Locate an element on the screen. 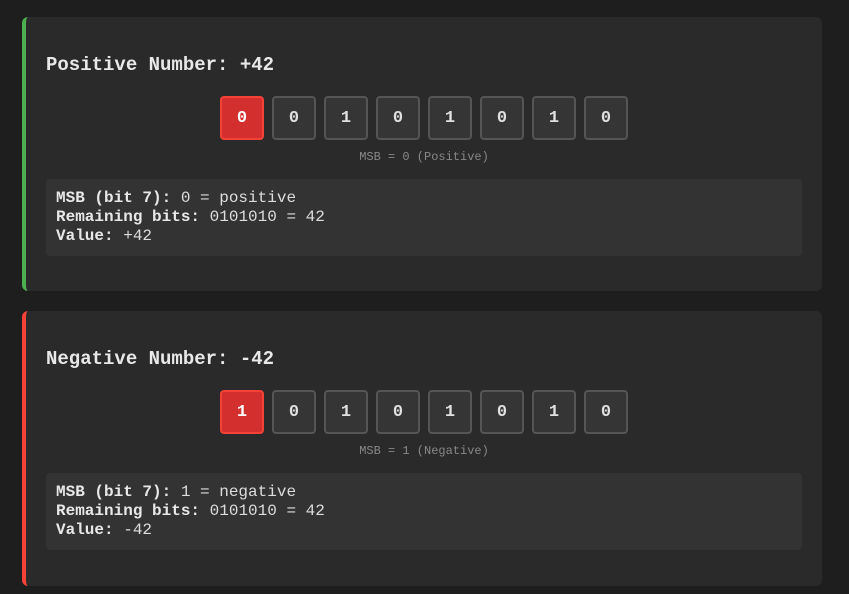  info-value: 1 = negative is located at coordinates (234, 492).